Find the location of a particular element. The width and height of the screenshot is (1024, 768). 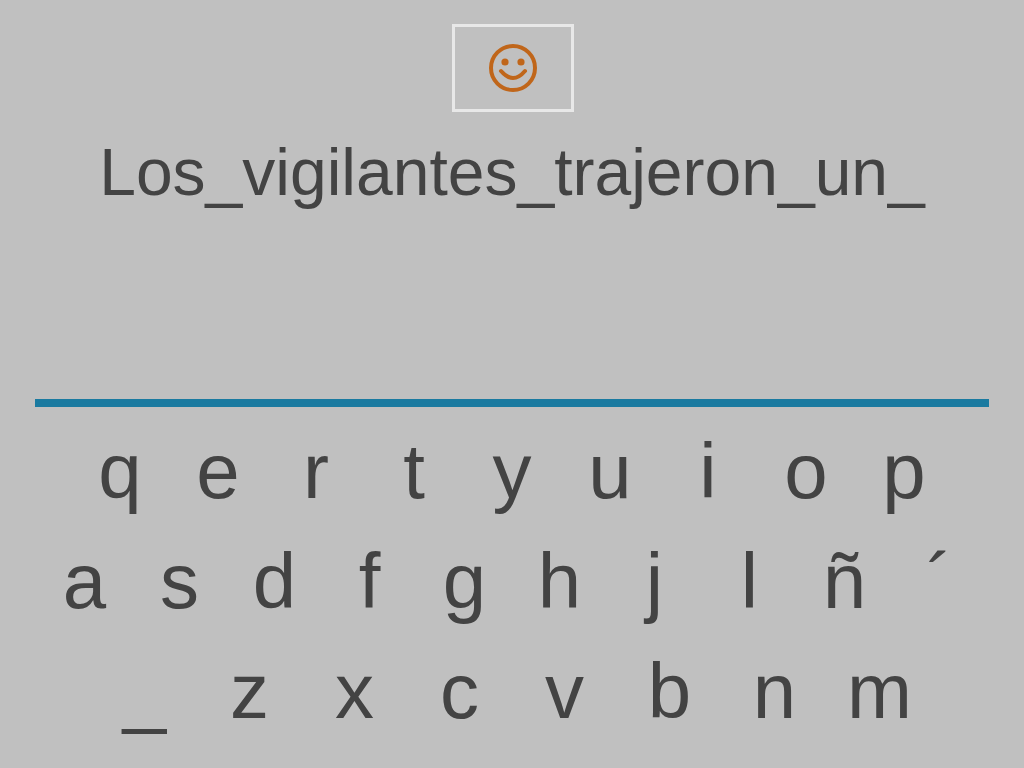

letter-key: t is located at coordinates (414, 471).